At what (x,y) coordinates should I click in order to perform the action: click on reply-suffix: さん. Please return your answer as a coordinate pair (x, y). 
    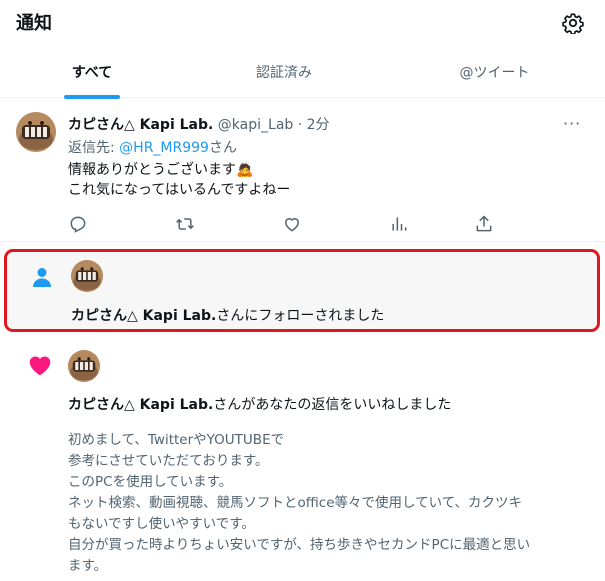
    Looking at the image, I should click on (222, 148).